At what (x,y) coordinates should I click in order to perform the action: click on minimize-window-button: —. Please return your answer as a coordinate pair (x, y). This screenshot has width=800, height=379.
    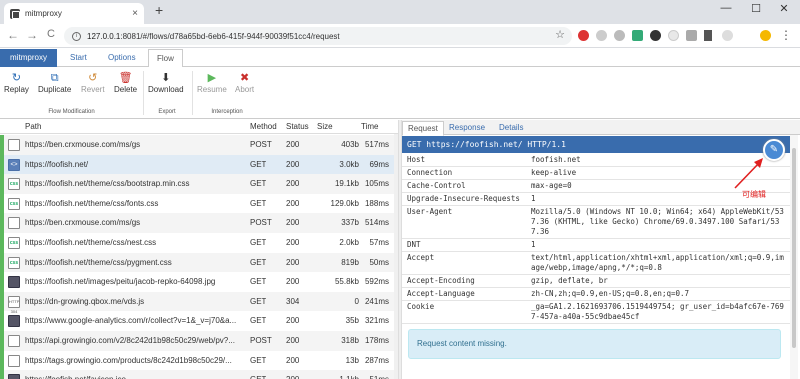
    Looking at the image, I should click on (726, 8).